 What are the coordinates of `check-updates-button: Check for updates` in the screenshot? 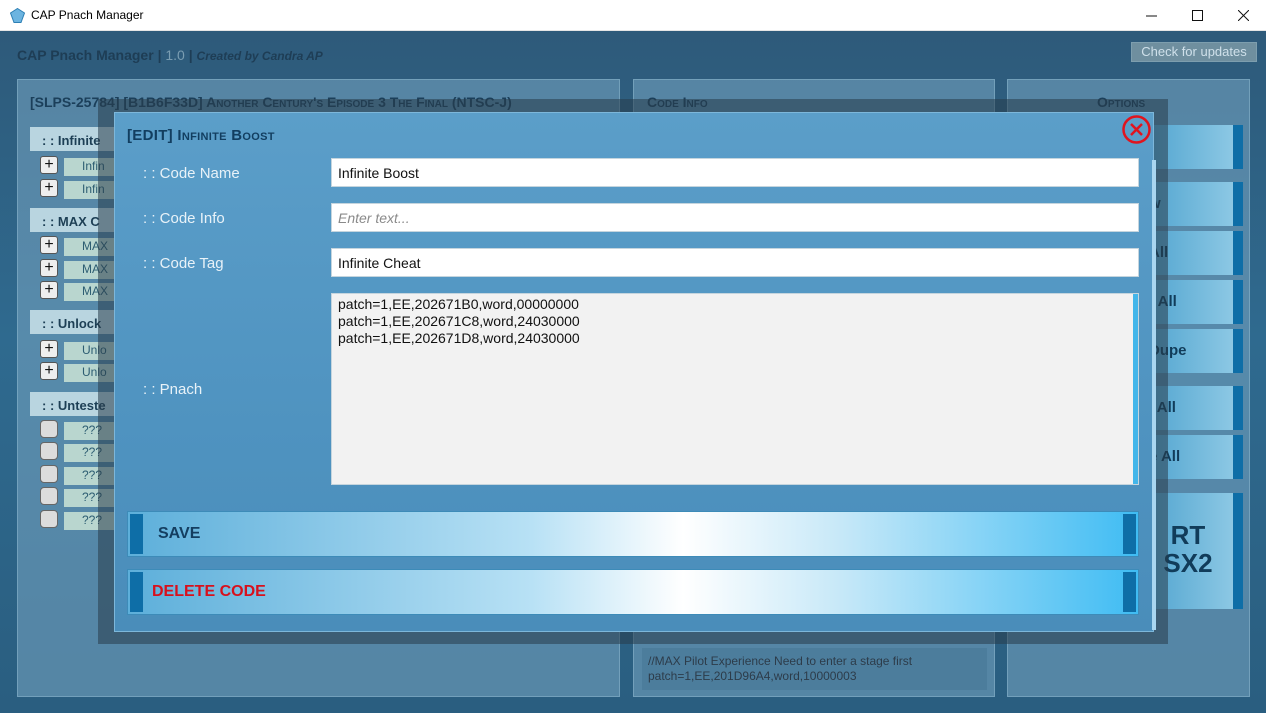 It's located at (1194, 52).